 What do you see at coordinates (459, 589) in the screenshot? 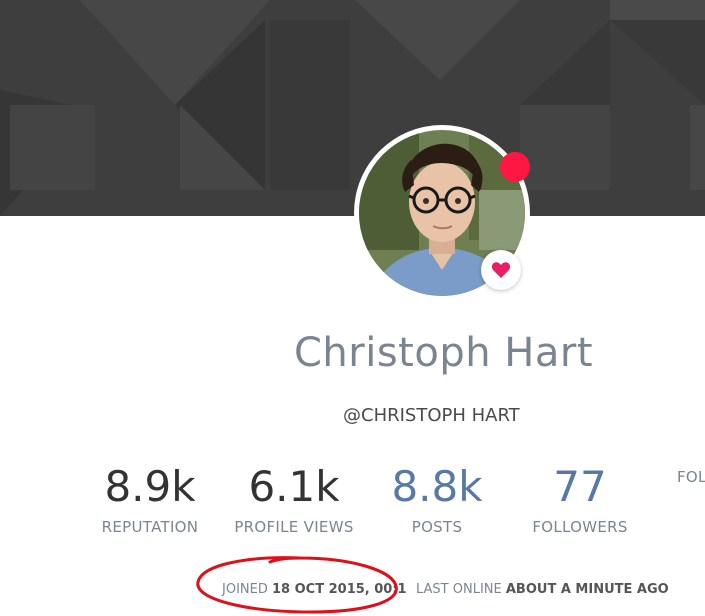
I see `last-online-label: LAST ONLINE` at bounding box center [459, 589].